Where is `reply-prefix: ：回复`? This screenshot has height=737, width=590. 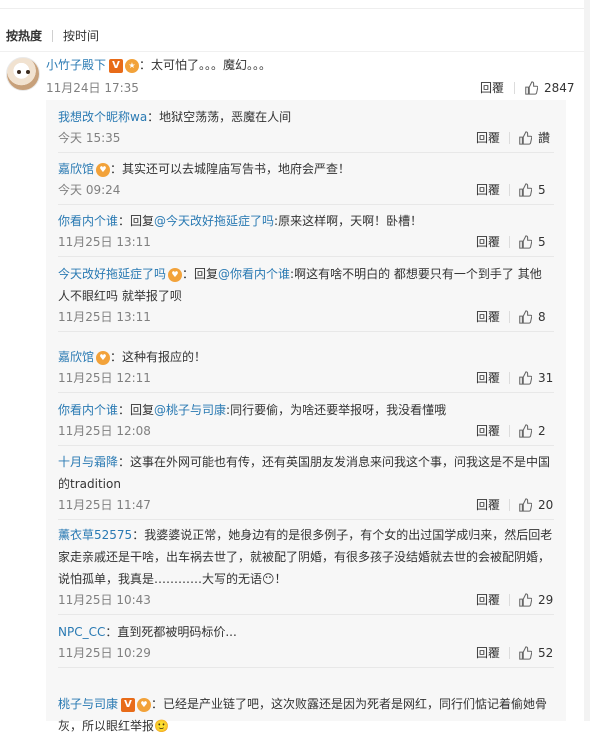 reply-prefix: ：回复 is located at coordinates (136, 410).